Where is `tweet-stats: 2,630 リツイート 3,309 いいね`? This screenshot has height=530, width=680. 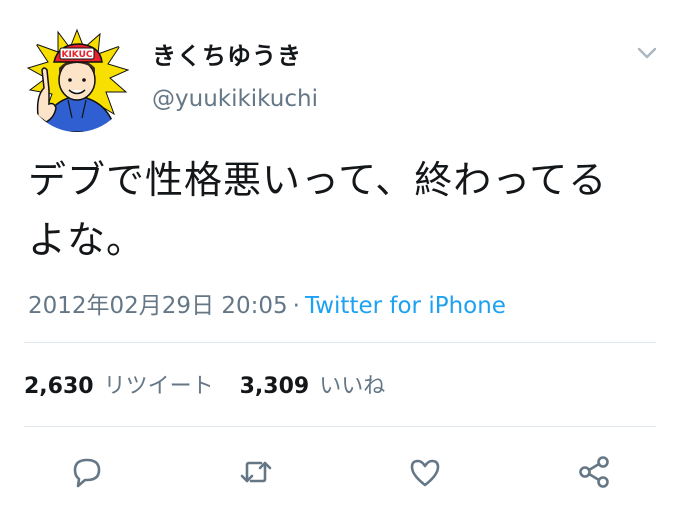
tweet-stats: 2,630 リツイート 3,309 いいね is located at coordinates (204, 384).